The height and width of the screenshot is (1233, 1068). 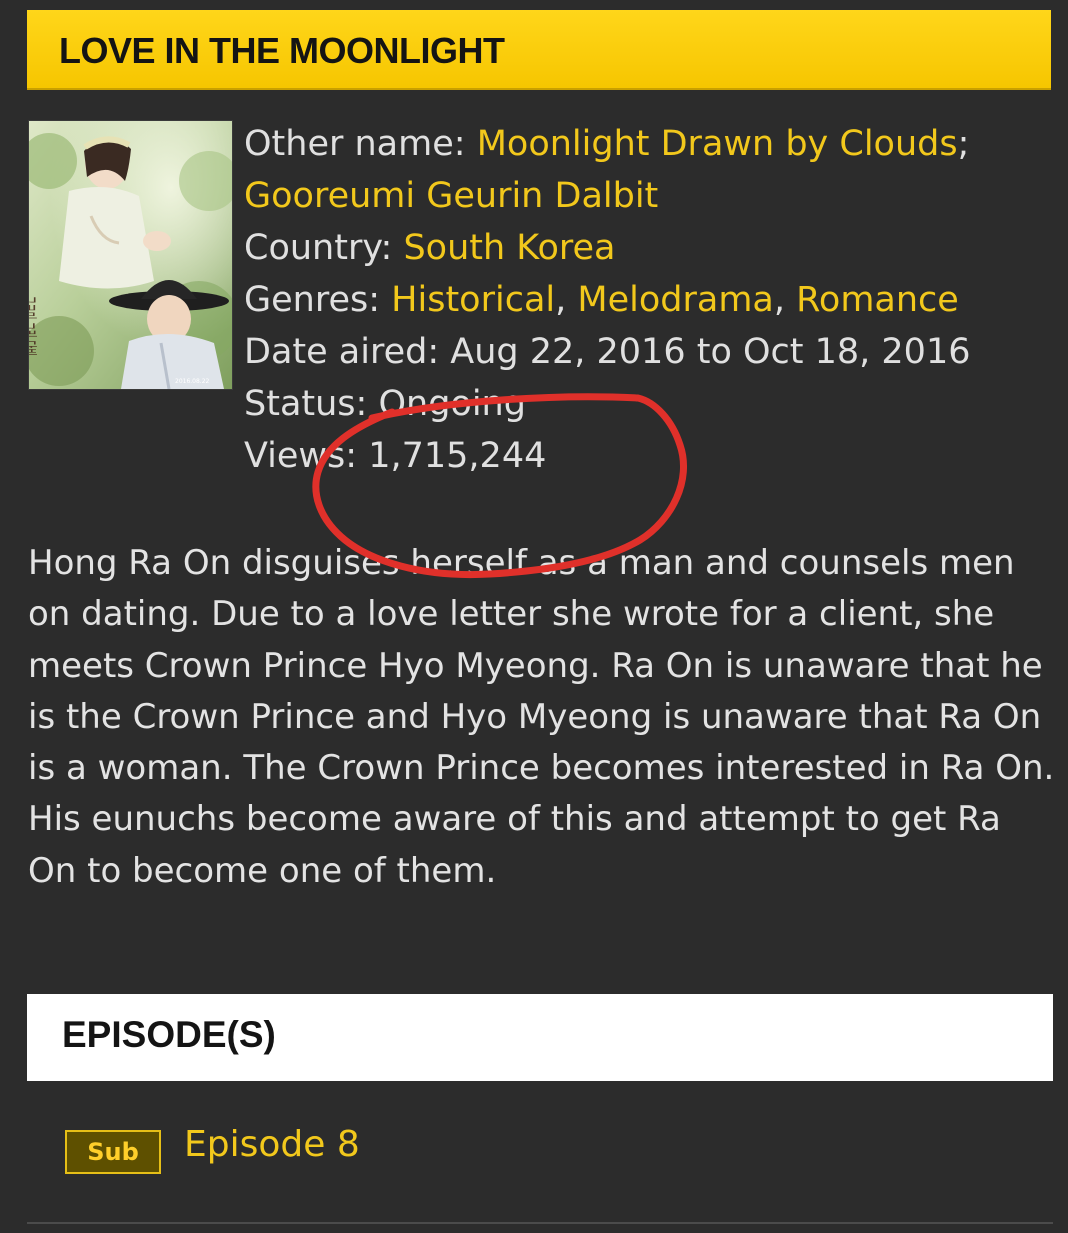 What do you see at coordinates (34, 326) in the screenshot?
I see `poster-calligraphy: 구르미 그린 달빛` at bounding box center [34, 326].